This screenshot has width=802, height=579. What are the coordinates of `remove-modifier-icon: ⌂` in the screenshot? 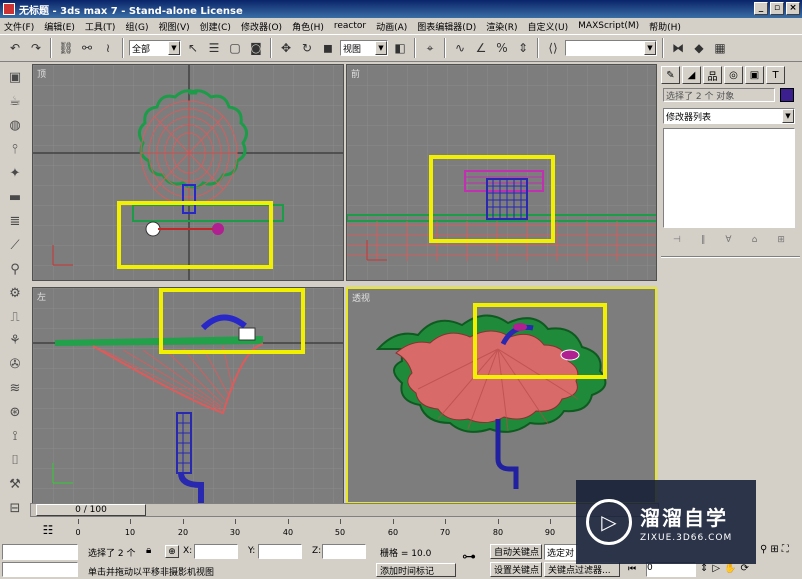 It's located at (755, 240).